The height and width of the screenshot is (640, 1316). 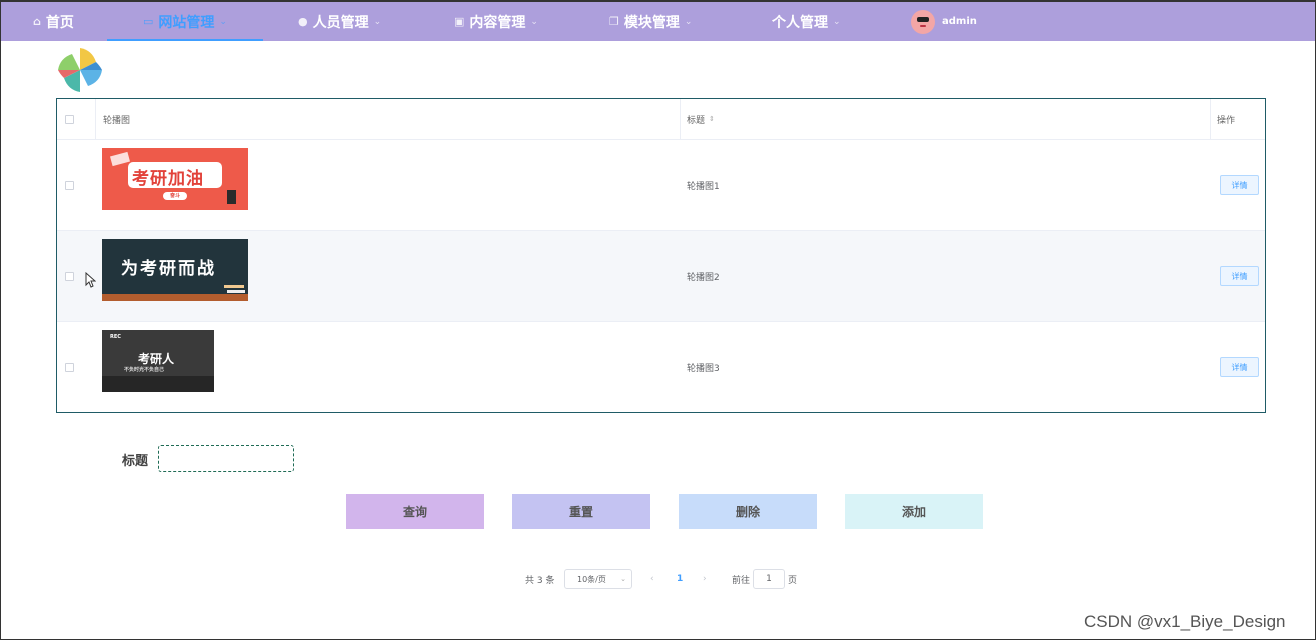 I want to click on nav-item-content-manage: ▣ 内容管理 ⌄, so click(x=496, y=21).